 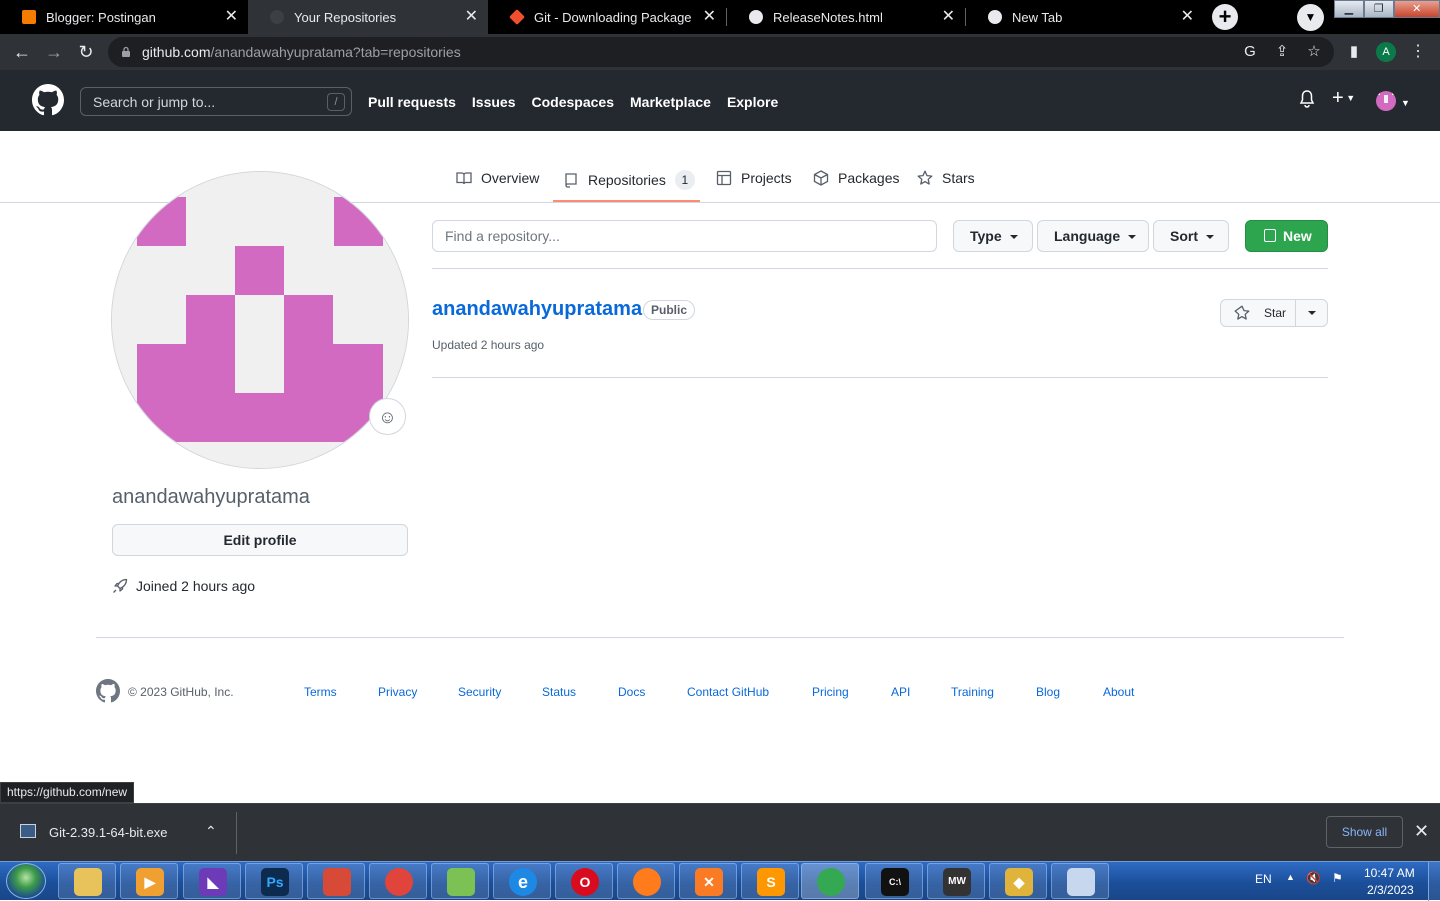 I want to click on taskbar-nfs: MW, so click(x=956, y=881).